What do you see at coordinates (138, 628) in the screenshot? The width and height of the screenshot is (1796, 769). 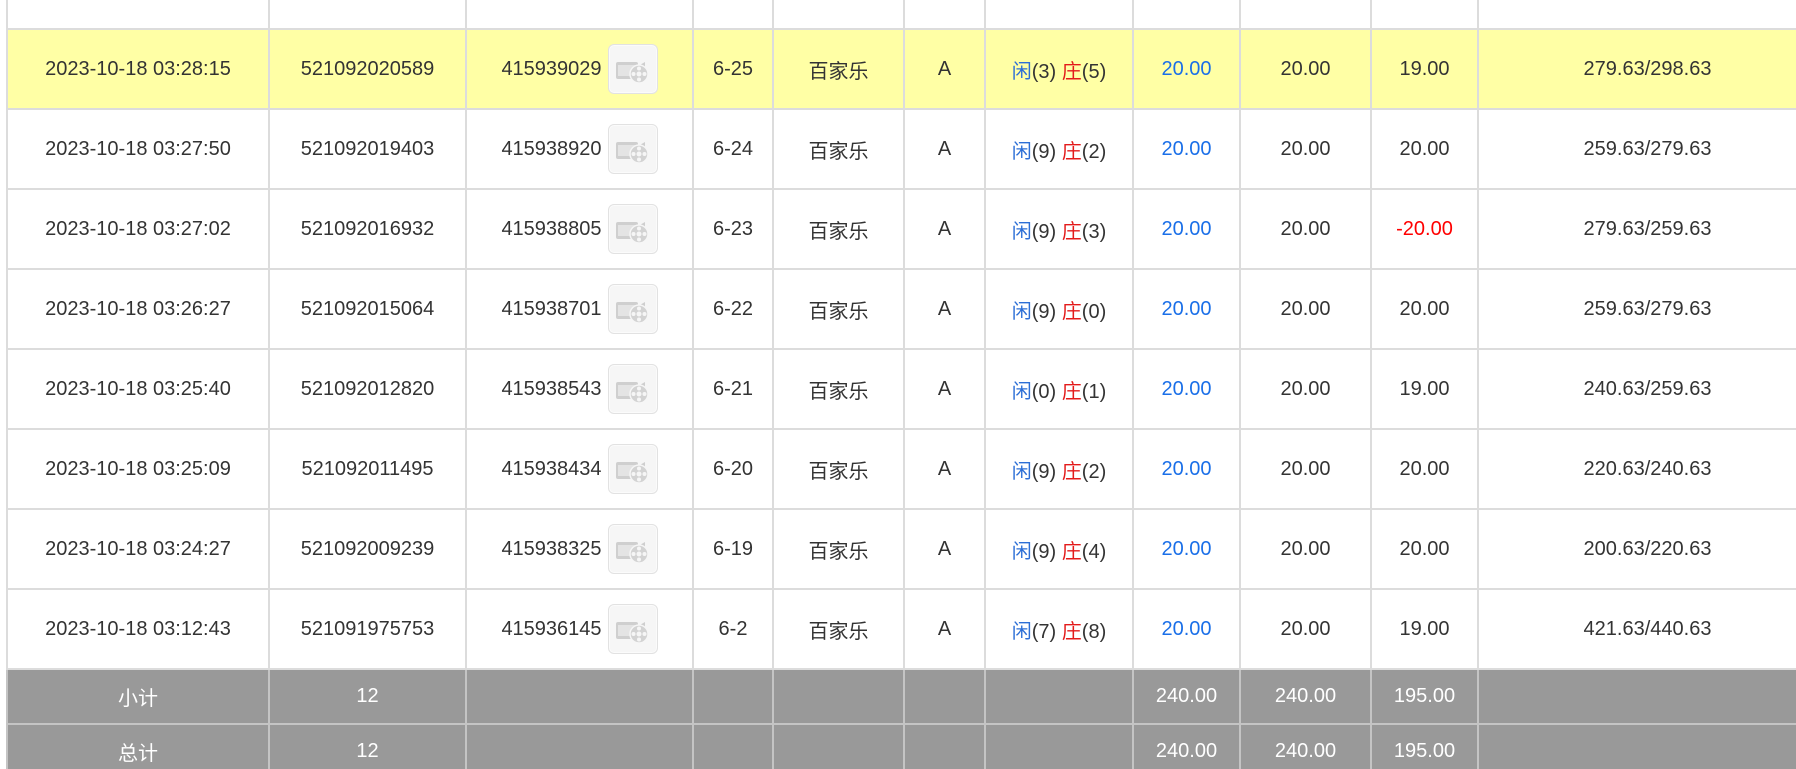 I see `bet-time: 2023-10-18 03:12:43` at bounding box center [138, 628].